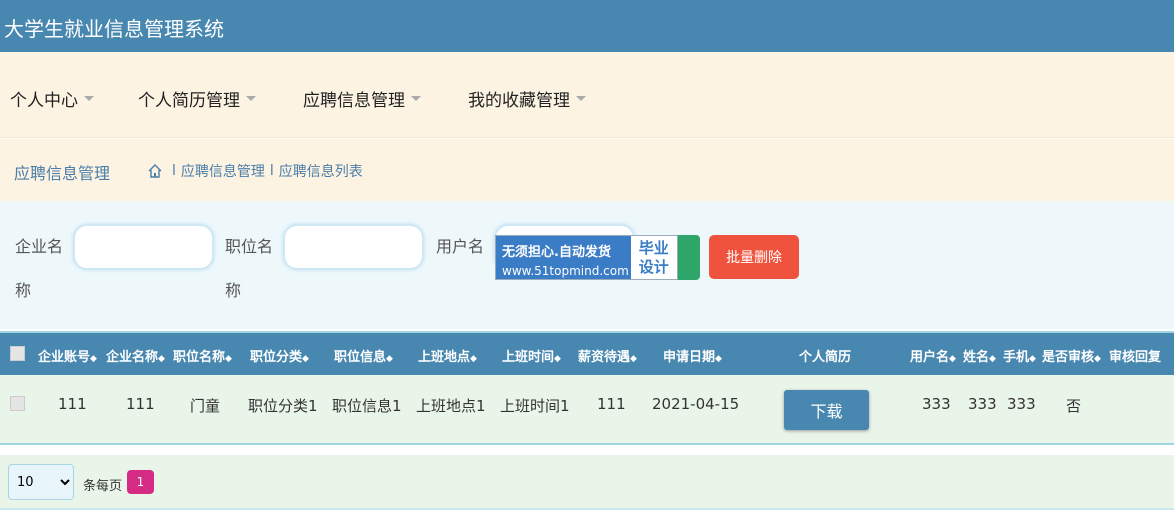 The image size is (1174, 515). What do you see at coordinates (1016, 357) in the screenshot?
I see `col-label: 手机` at bounding box center [1016, 357].